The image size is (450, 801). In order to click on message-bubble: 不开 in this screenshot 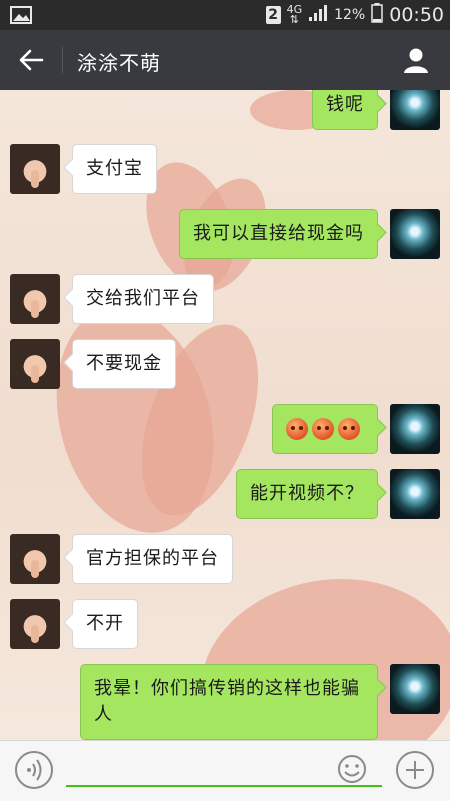, I will do `click(105, 624)`.